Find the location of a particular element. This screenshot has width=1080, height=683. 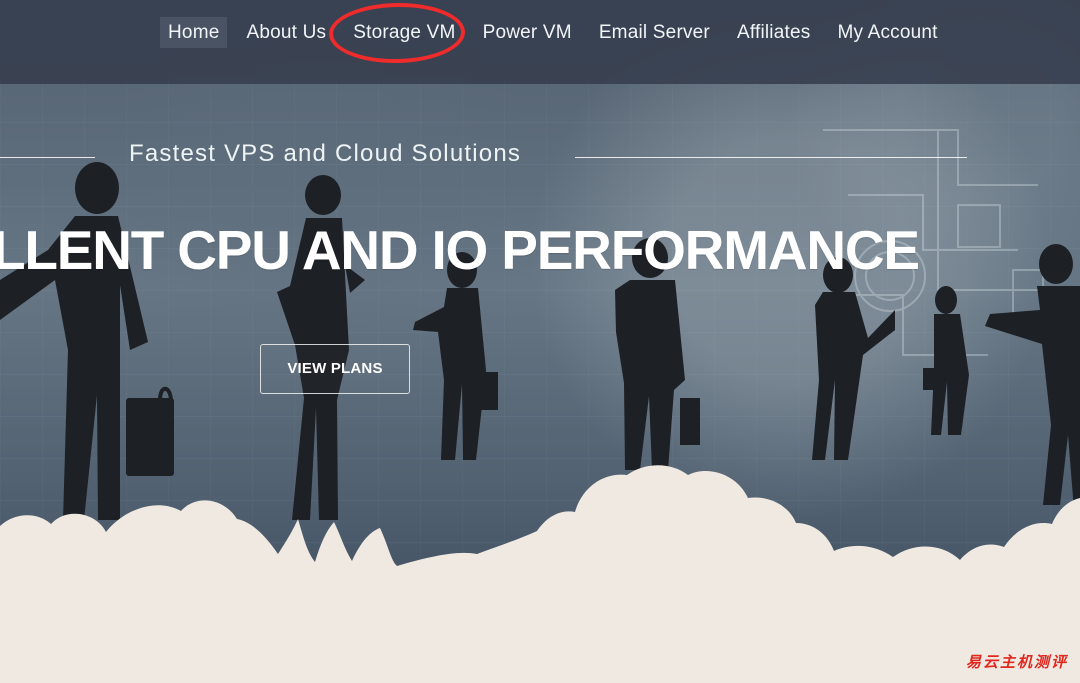

nav-email-server: Email Server is located at coordinates (654, 32).